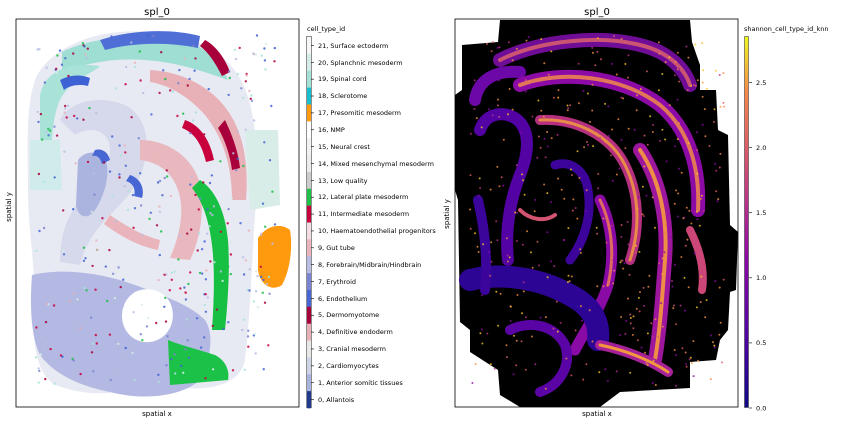 The height and width of the screenshot is (424, 843). I want to click on legend-entry-13: 13, Low quality, so click(343, 181).